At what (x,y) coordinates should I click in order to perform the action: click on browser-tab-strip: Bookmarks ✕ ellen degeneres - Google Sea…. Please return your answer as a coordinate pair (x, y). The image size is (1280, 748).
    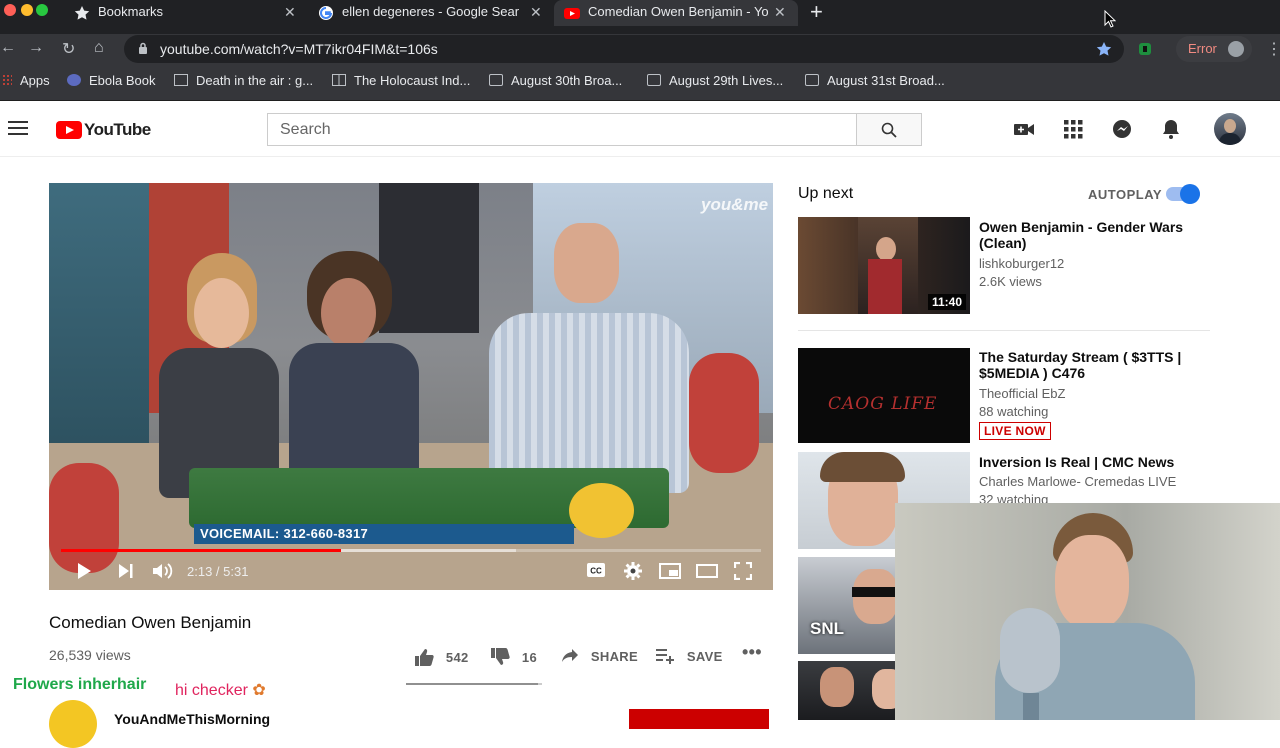
    Looking at the image, I should click on (640, 17).